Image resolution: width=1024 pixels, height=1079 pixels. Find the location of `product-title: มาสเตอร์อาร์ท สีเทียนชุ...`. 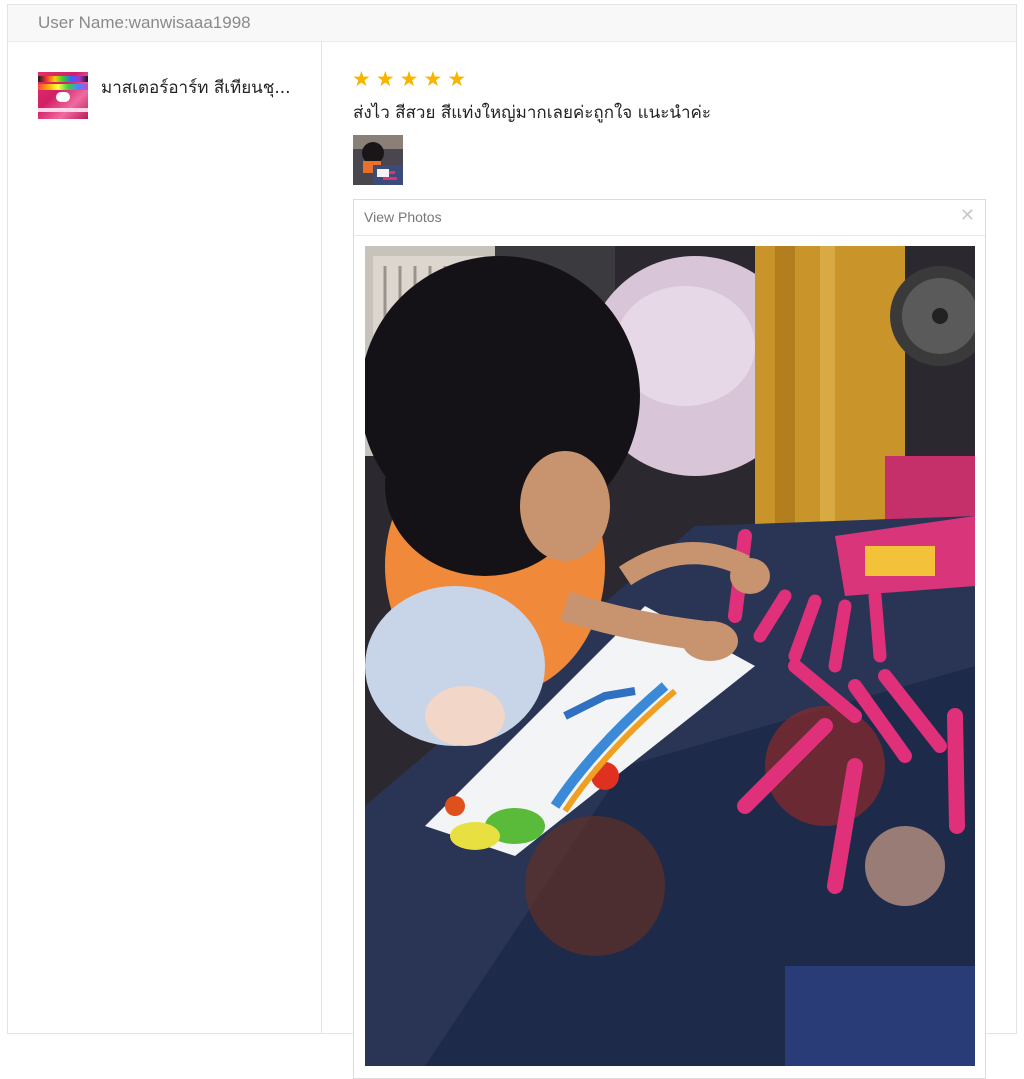

product-title: มาสเตอร์อาร์ท สีเทียนชุ... is located at coordinates (201, 87).